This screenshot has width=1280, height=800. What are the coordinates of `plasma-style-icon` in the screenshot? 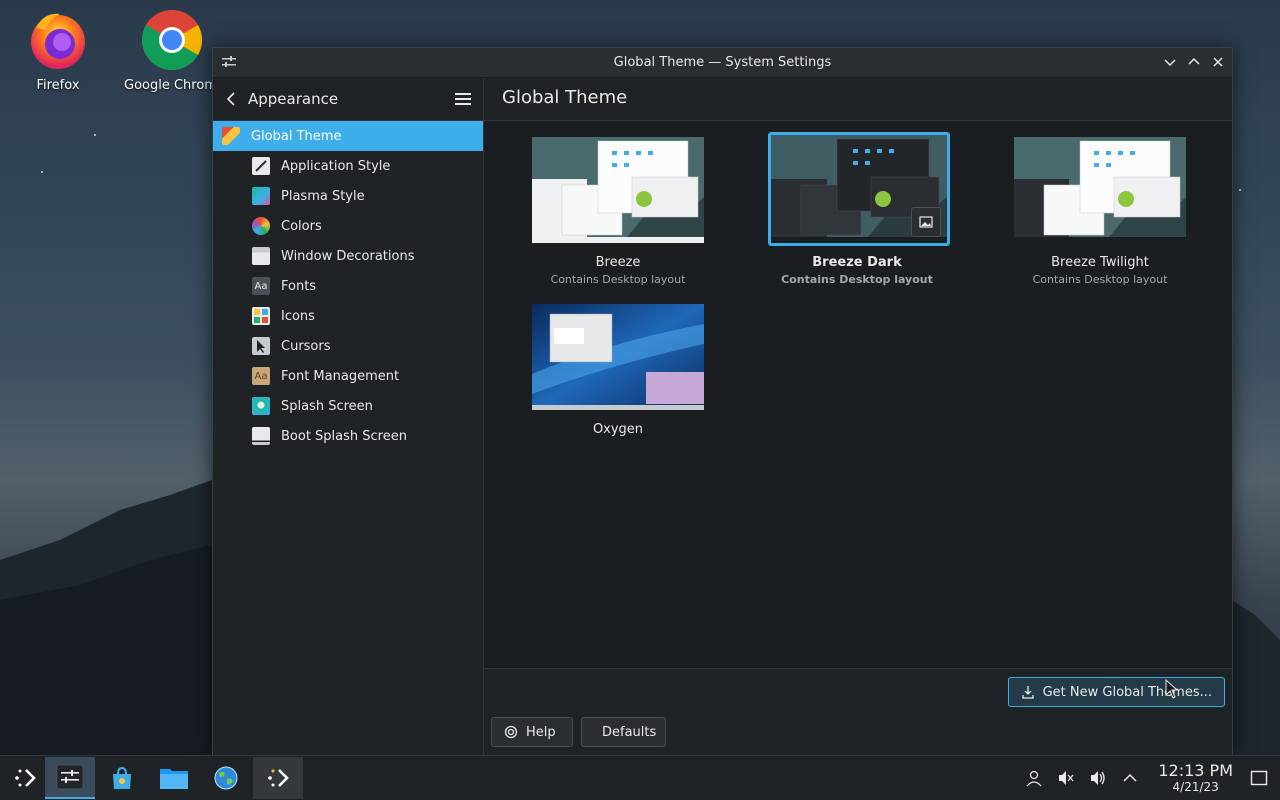 It's located at (261, 196).